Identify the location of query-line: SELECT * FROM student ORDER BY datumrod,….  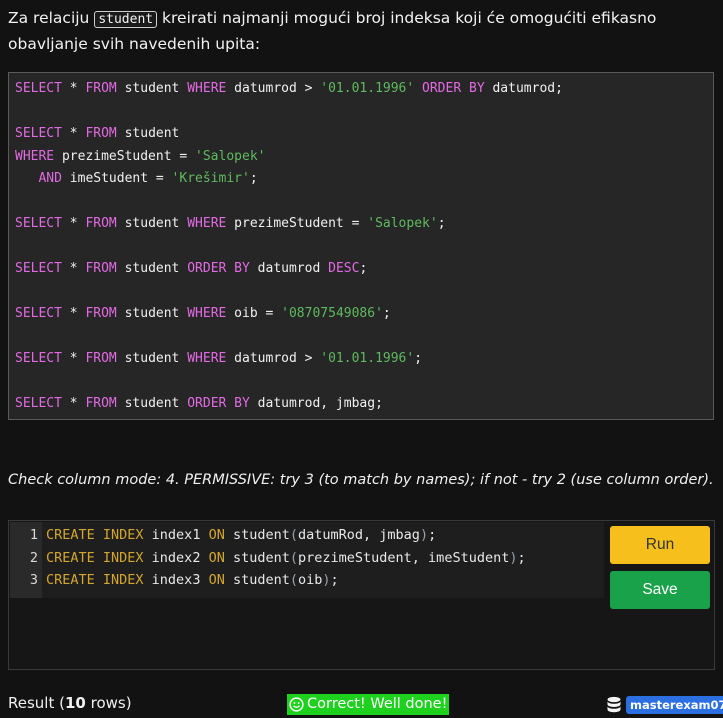
(361, 404).